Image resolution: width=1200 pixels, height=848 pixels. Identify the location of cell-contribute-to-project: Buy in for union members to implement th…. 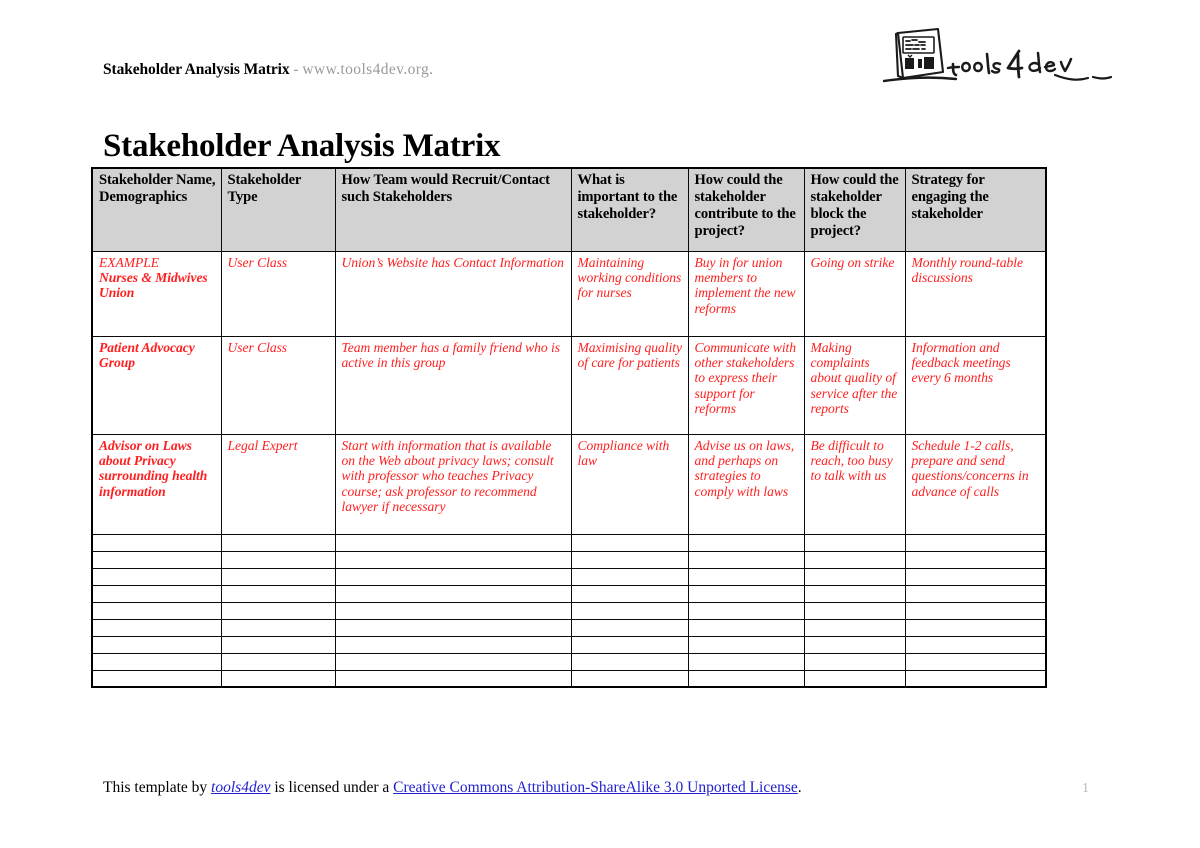
(746, 293).